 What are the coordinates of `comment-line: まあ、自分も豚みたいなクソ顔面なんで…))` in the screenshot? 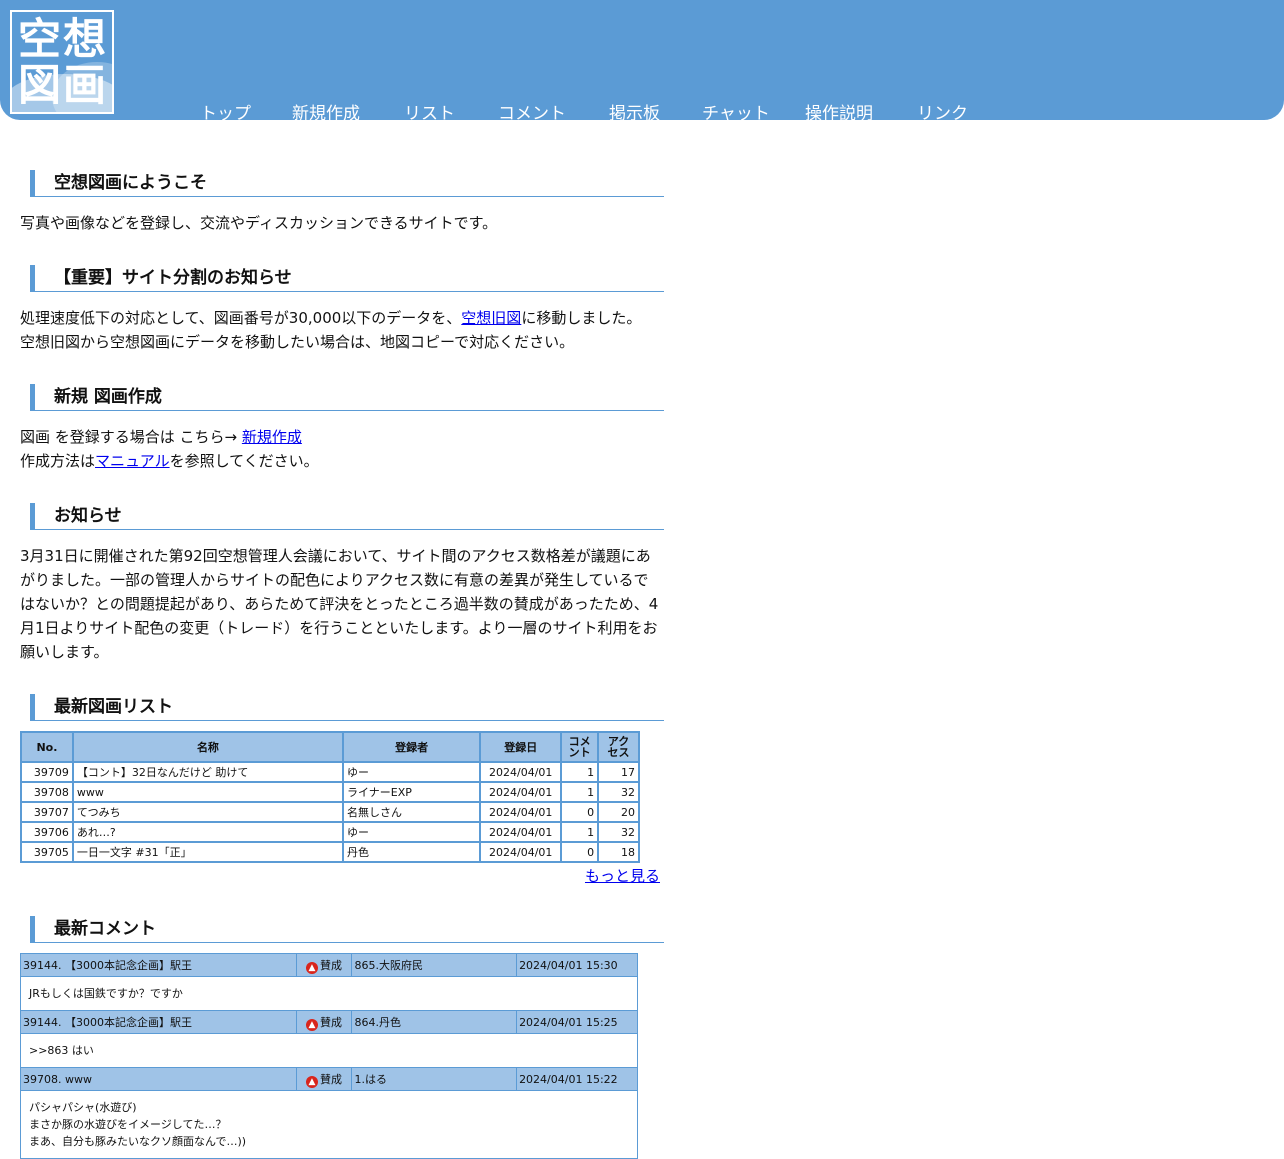 It's located at (138, 1141).